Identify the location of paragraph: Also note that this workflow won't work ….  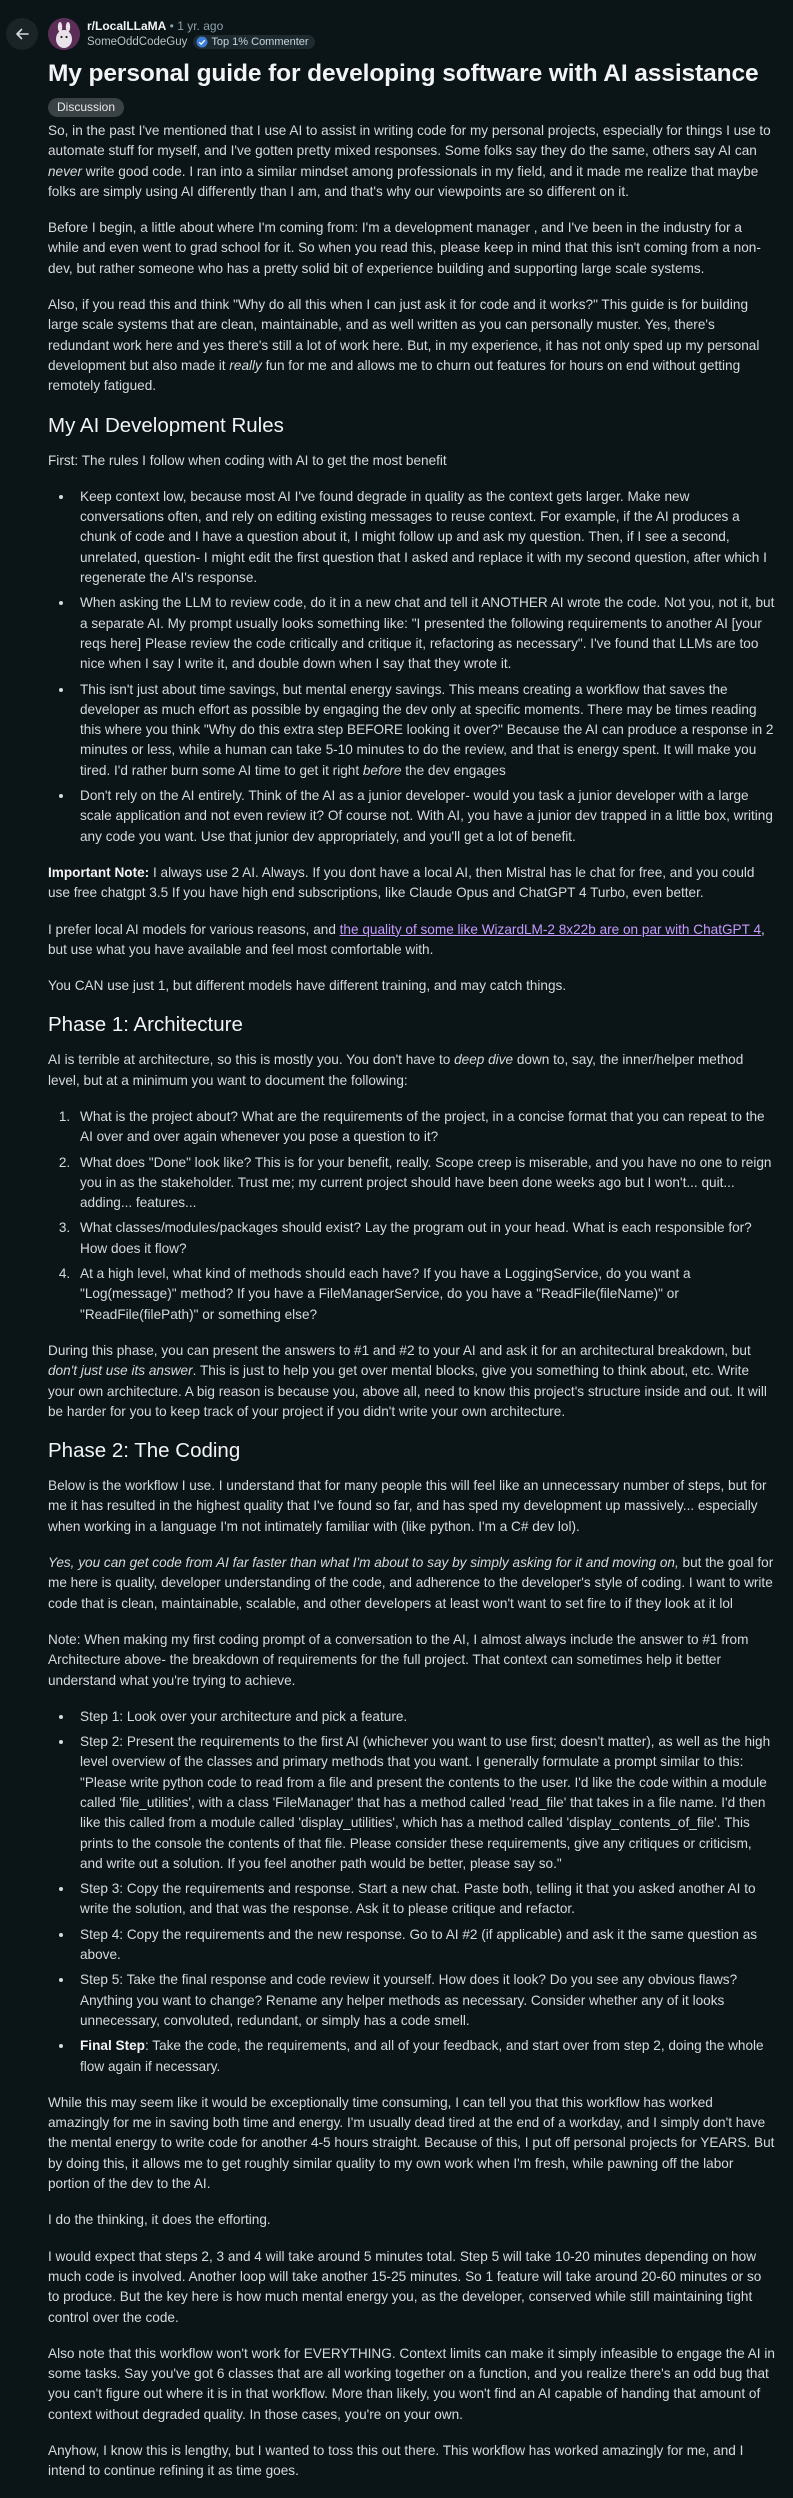
(411, 2383).